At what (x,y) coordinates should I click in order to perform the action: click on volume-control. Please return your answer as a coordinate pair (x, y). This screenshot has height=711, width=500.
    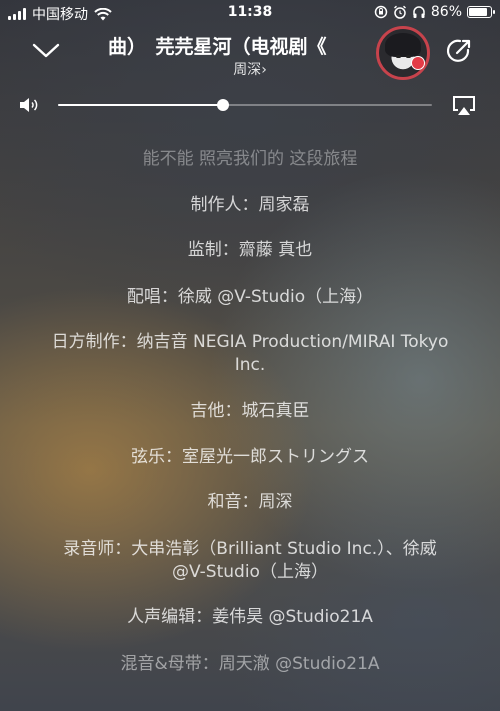
    Looking at the image, I should click on (250, 105).